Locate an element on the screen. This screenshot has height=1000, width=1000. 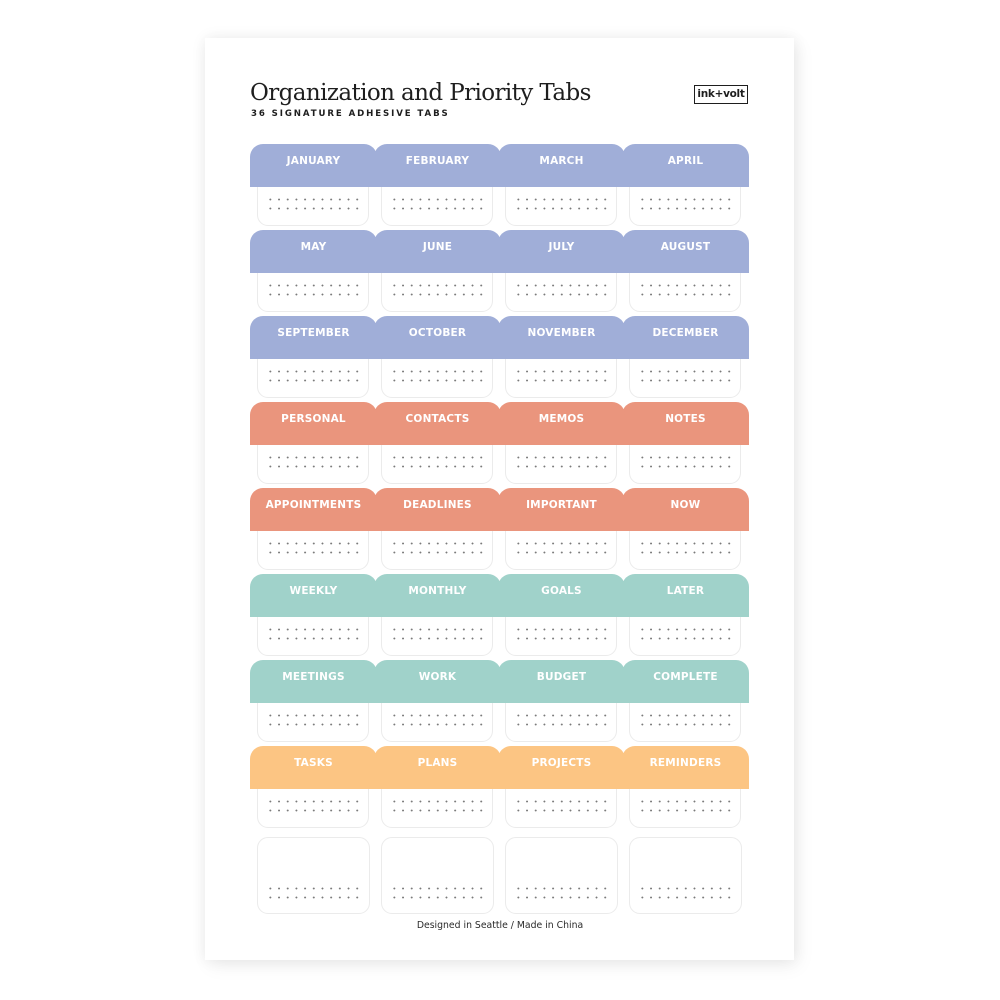
adhesive-tab: COMPLETE is located at coordinates (685, 701).